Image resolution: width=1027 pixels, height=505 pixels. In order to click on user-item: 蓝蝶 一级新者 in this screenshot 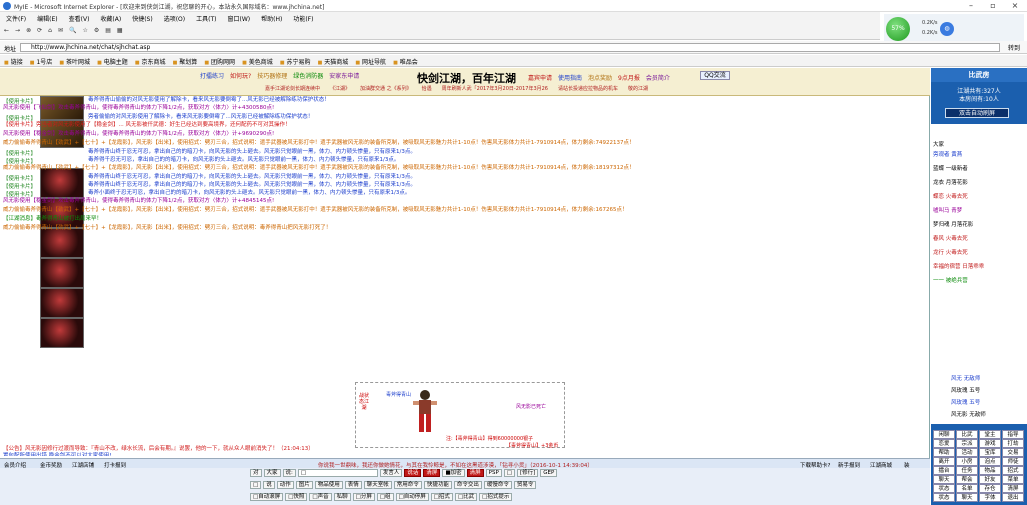, I will do `click(950, 168)`.